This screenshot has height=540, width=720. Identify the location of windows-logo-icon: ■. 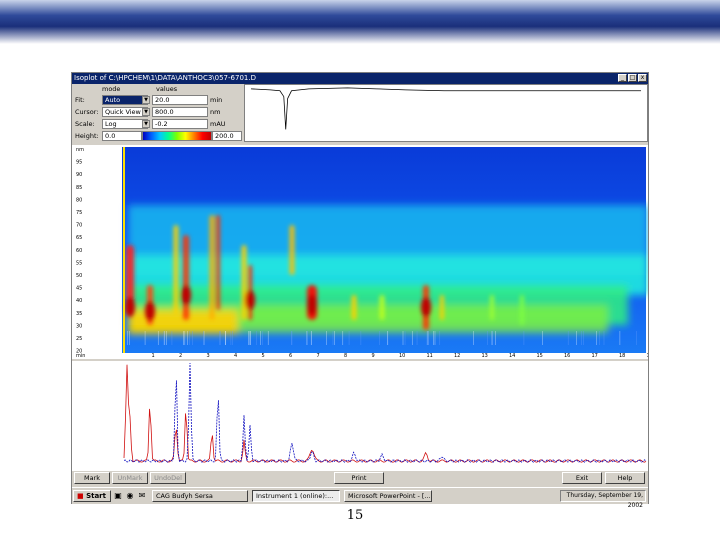
(80, 496).